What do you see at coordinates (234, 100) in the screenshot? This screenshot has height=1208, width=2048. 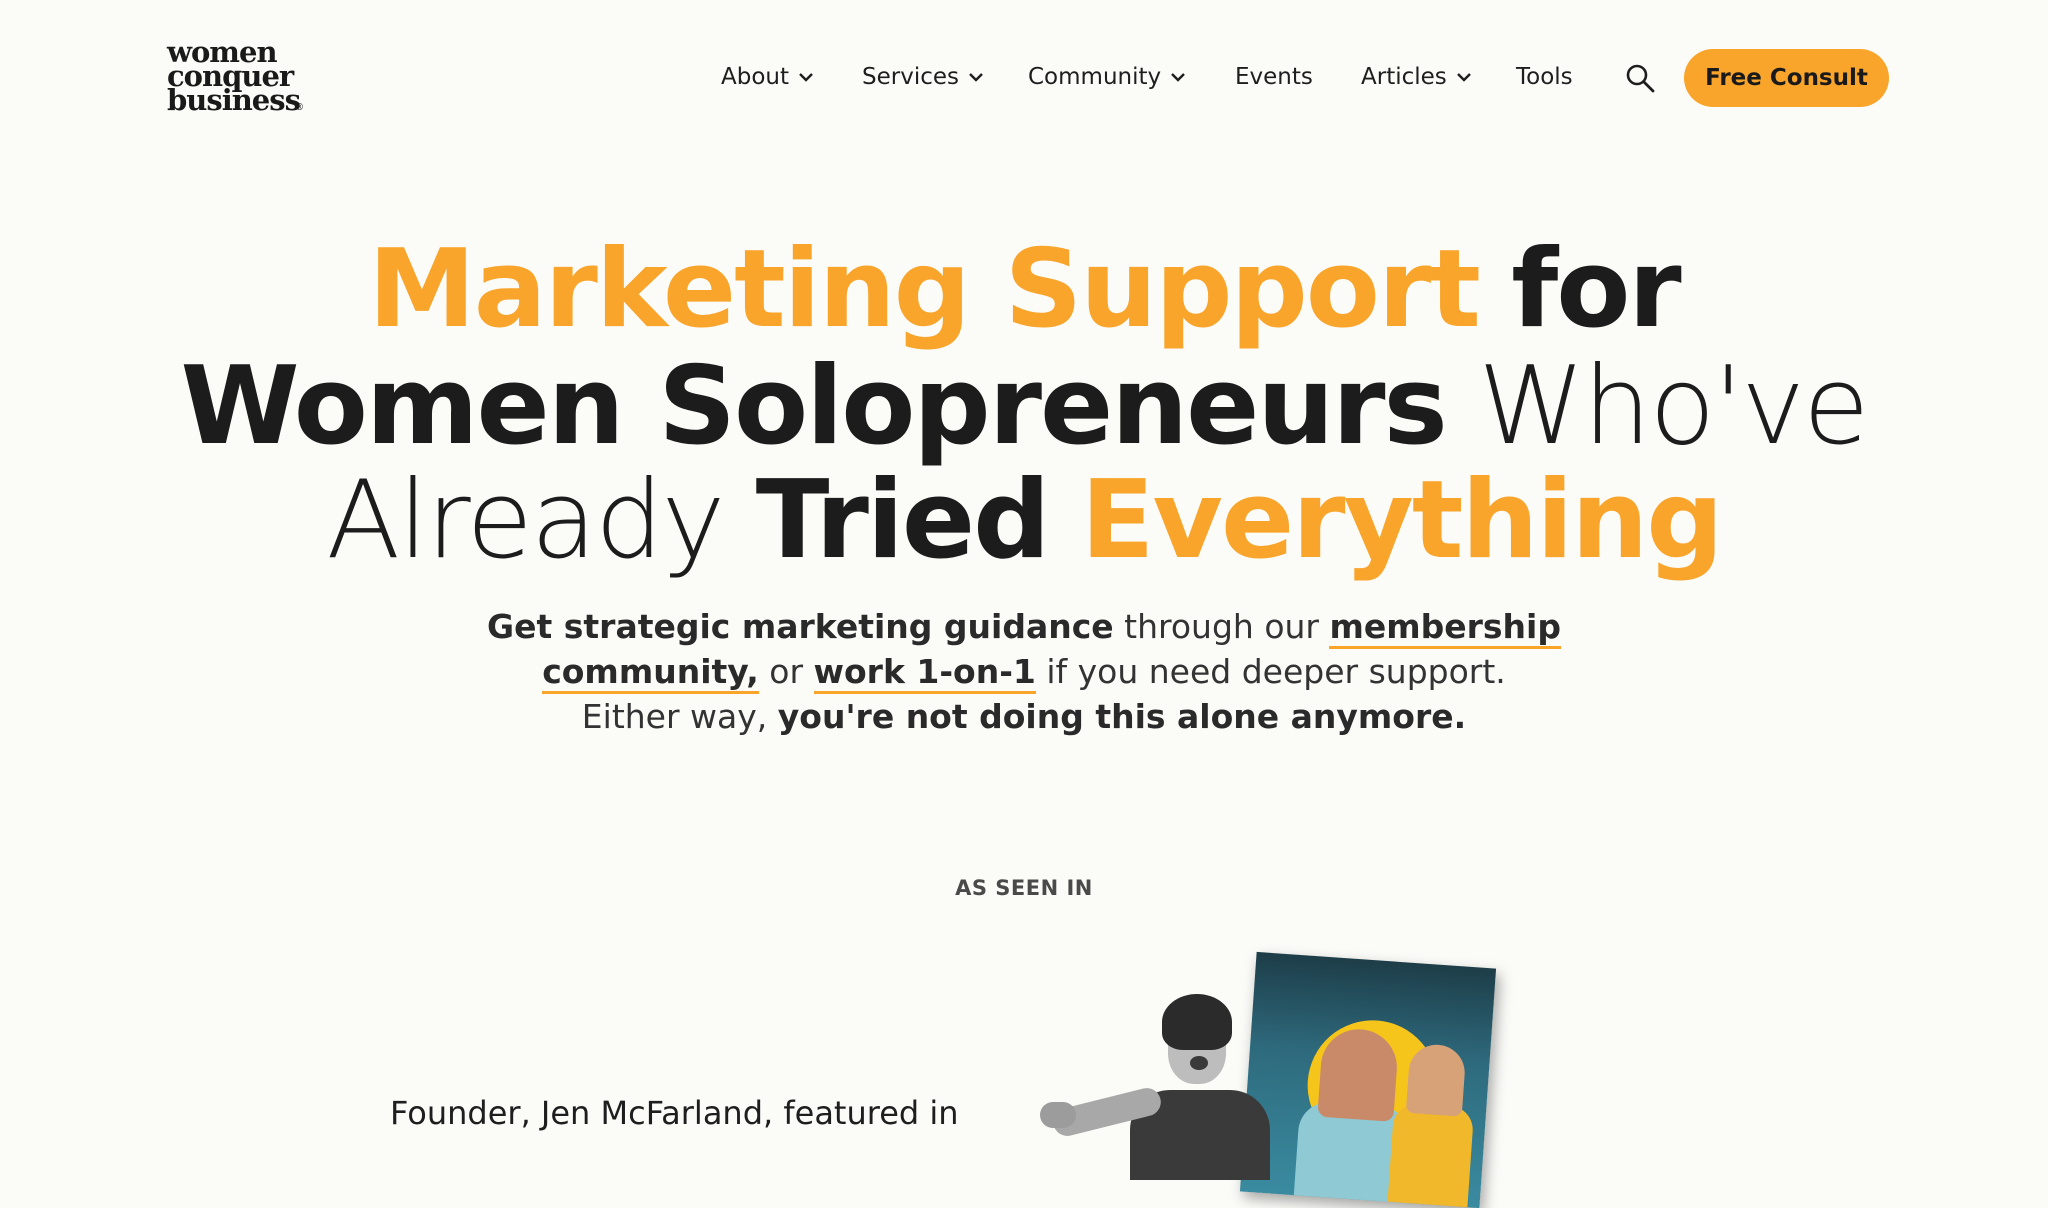 I see `logo-line-business: business` at bounding box center [234, 100].